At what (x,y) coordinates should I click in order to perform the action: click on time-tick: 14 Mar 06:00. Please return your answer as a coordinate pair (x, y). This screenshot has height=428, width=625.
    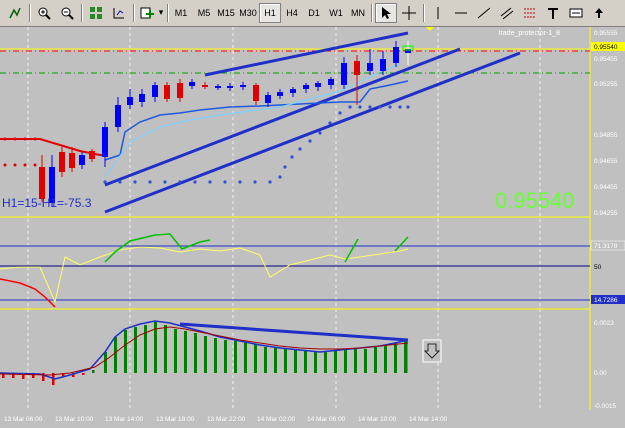
    Looking at the image, I should click on (326, 419).